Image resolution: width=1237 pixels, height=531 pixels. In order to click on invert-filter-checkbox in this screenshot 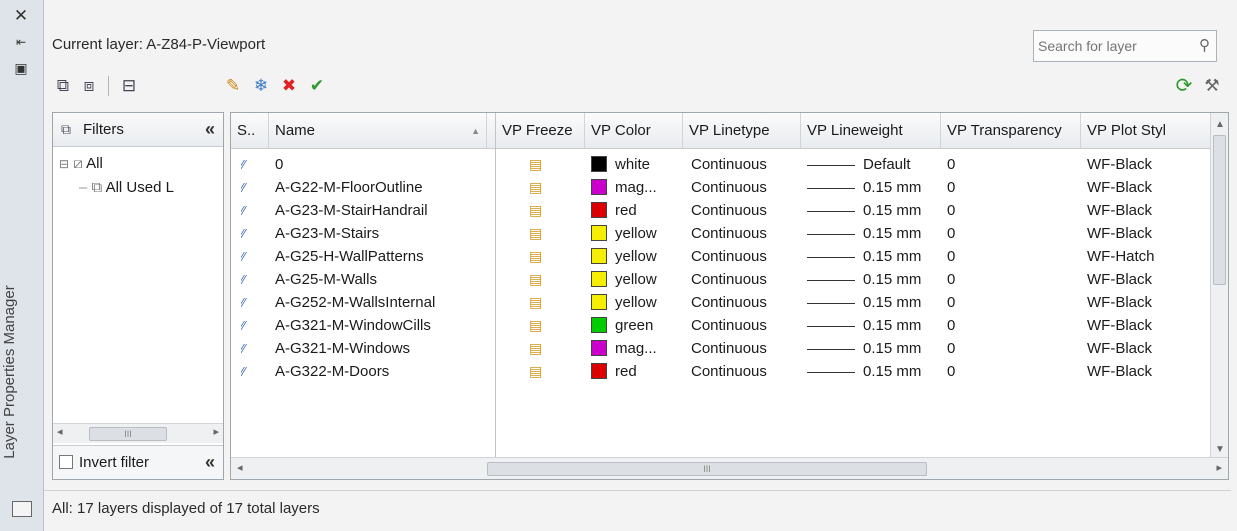, I will do `click(66, 462)`.